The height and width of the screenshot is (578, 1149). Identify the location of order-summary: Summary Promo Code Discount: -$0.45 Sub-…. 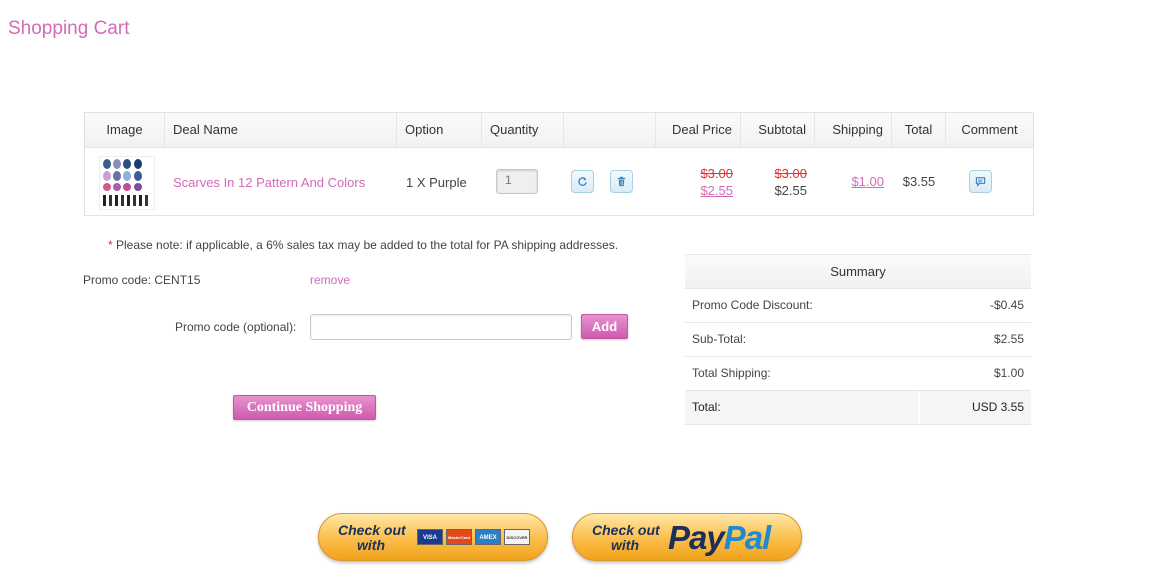
(858, 339).